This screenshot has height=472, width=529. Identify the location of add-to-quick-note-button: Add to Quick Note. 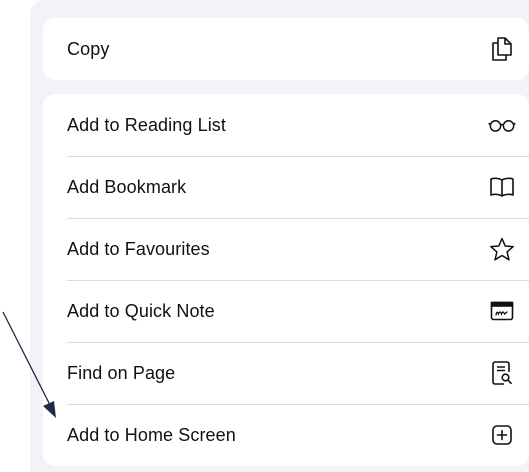
(286, 311).